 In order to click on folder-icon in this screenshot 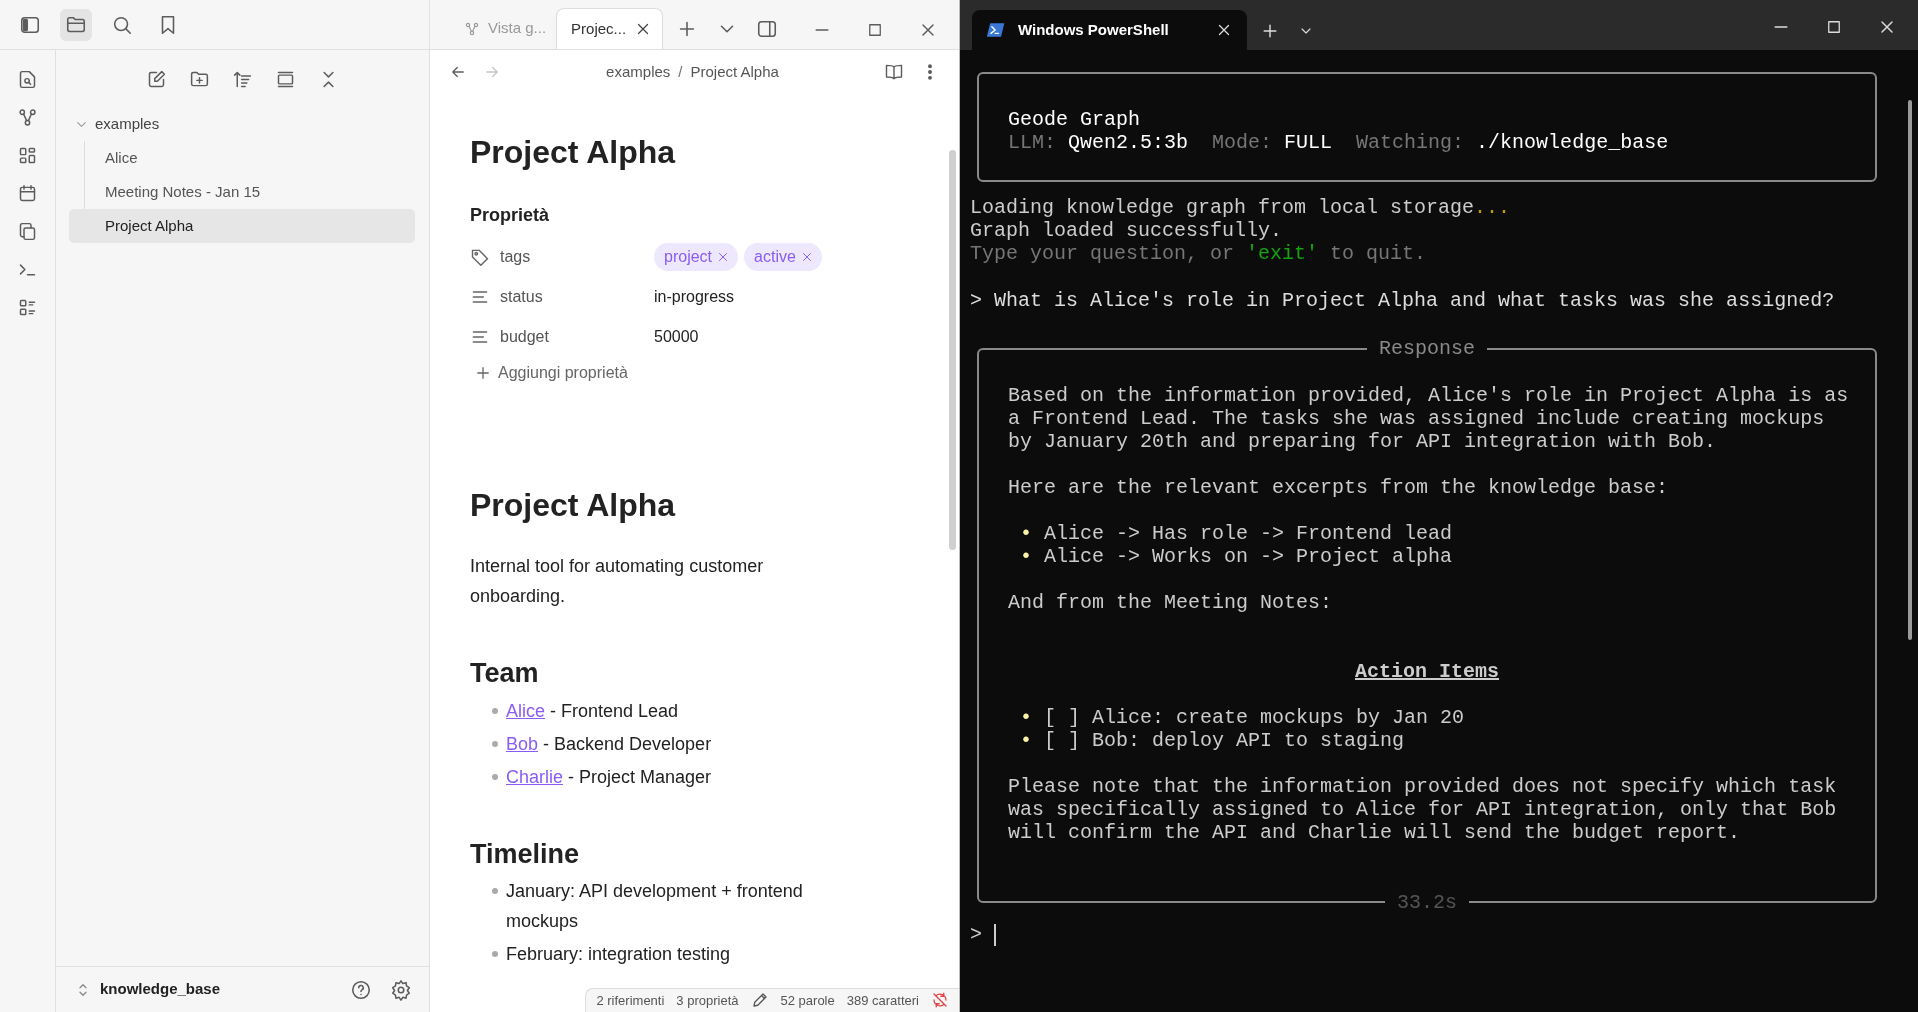, I will do `click(76, 24)`.